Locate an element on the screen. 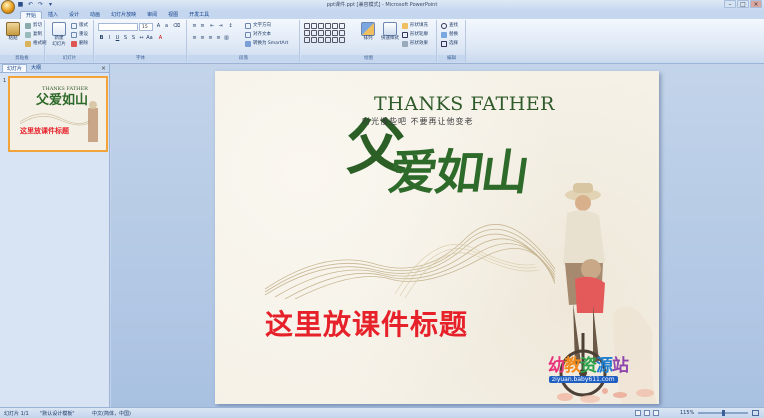  change-case-icon: Aa is located at coordinates (149, 38).